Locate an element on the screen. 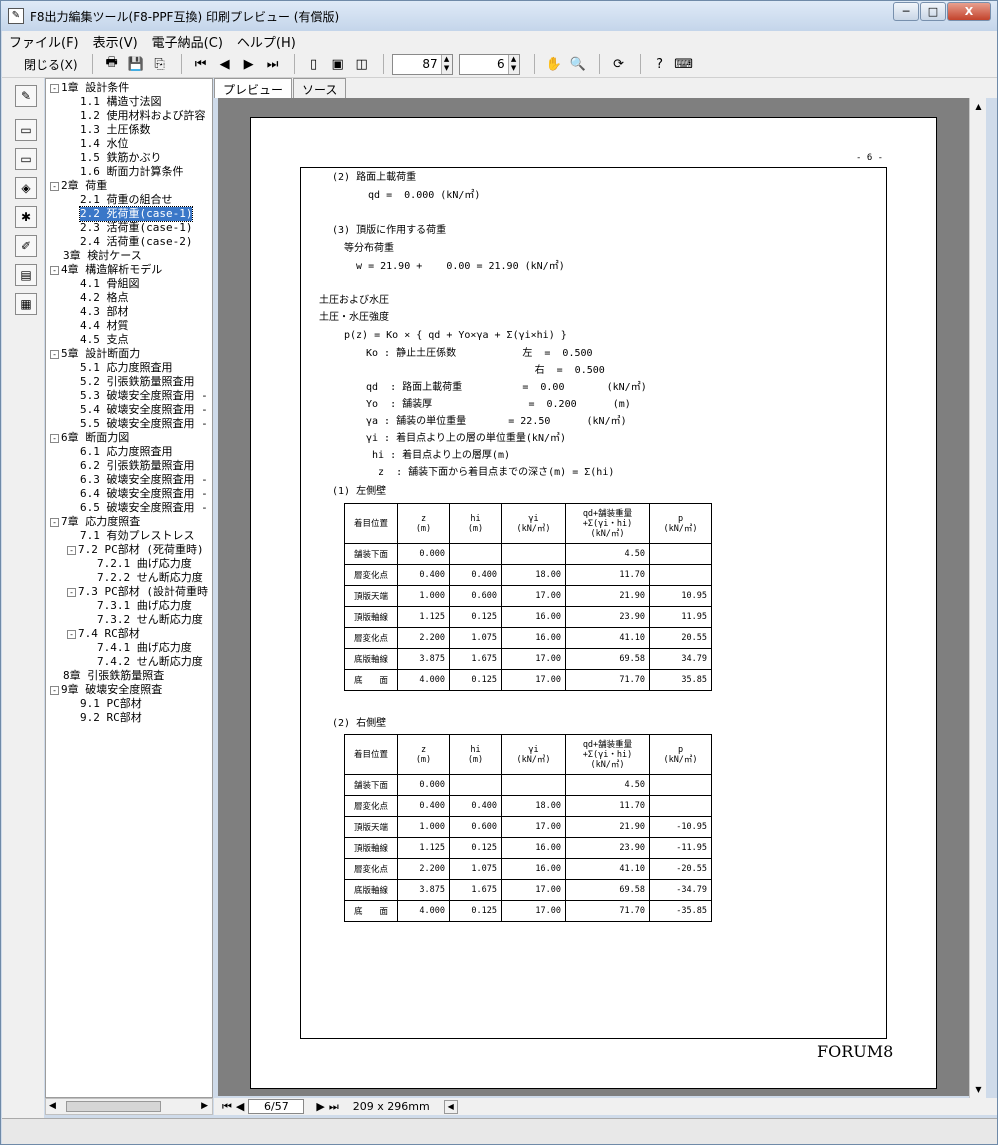 The height and width of the screenshot is (1145, 998). tree-item: 5.5 破壊安全度照査用 - is located at coordinates (144, 424).